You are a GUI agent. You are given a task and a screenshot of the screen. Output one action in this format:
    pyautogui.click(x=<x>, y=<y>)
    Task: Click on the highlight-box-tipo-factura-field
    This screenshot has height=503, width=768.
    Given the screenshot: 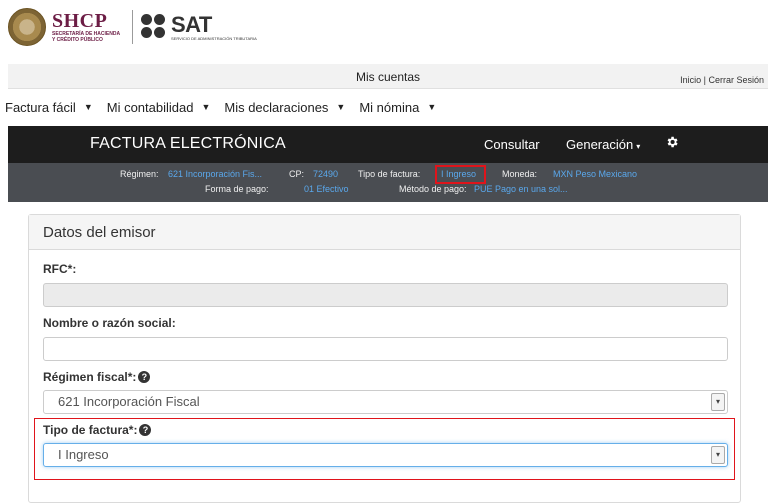 What is the action you would take?
    pyautogui.click(x=384, y=449)
    